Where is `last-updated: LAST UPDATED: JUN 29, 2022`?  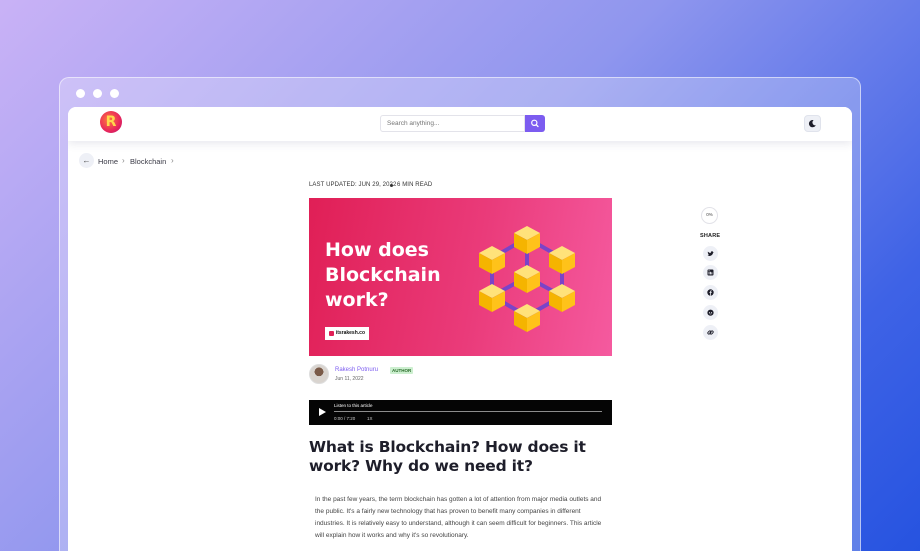 last-updated: LAST UPDATED: JUN 29, 2022 is located at coordinates (353, 185).